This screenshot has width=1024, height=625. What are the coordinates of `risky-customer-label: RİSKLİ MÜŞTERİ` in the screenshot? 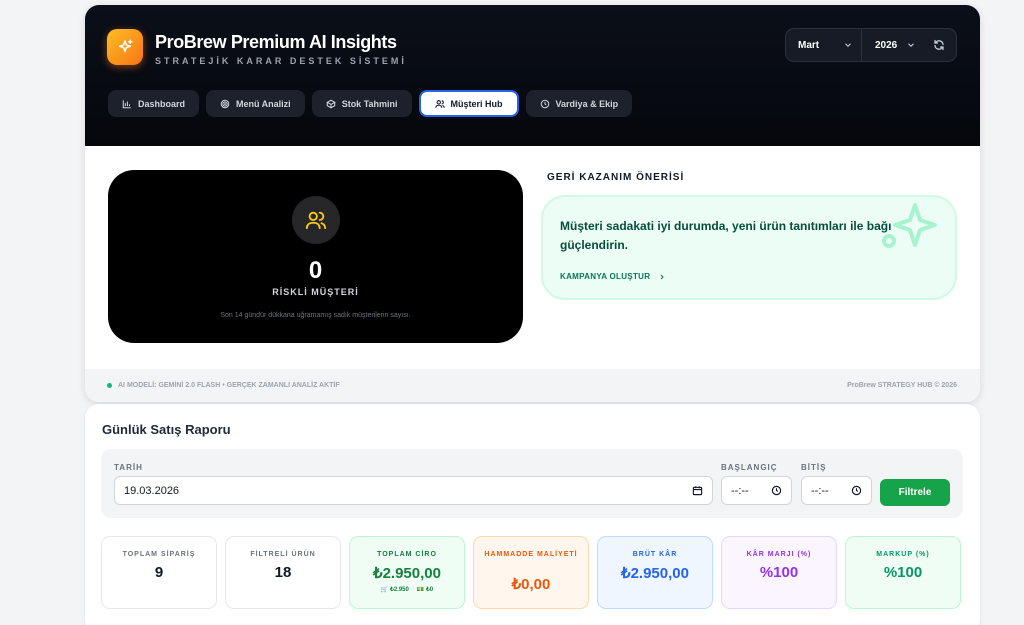 It's located at (315, 292).